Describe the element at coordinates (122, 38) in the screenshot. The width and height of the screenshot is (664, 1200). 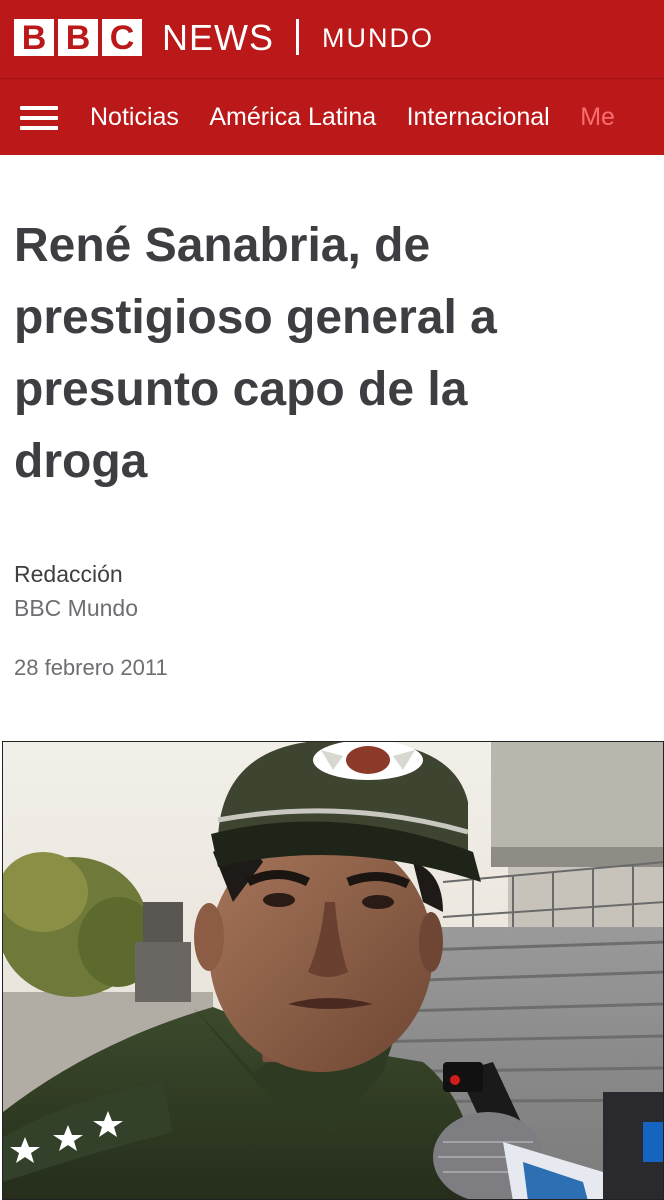
I see `logo-block-c: C` at that location.